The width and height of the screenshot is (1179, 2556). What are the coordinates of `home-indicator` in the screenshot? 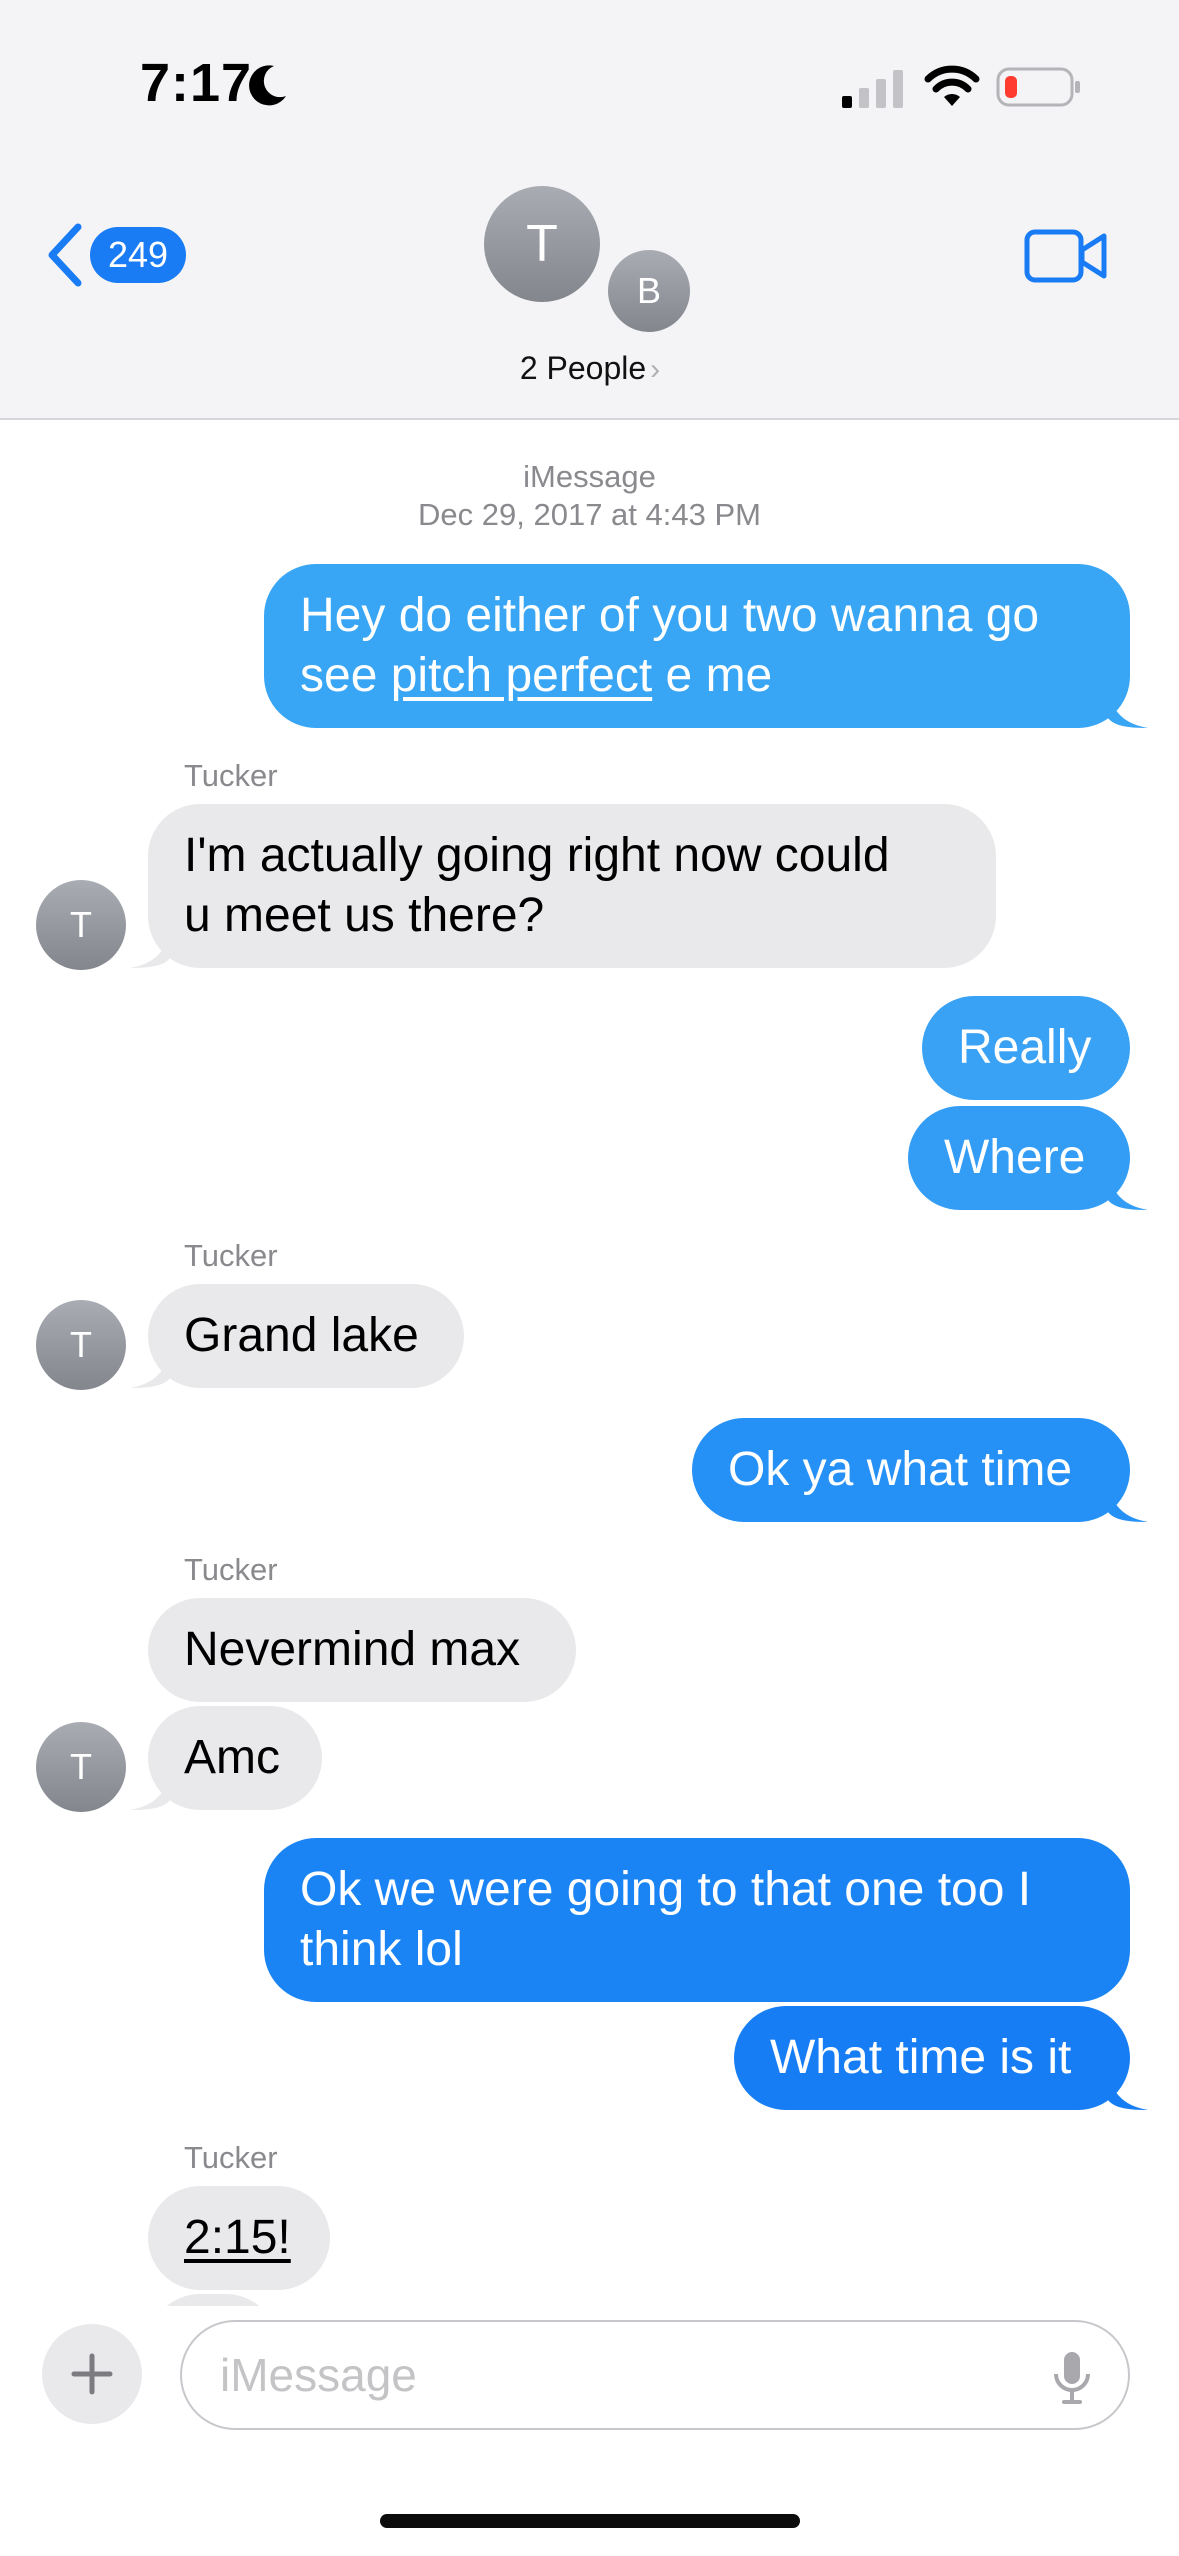 It's located at (590, 2521).